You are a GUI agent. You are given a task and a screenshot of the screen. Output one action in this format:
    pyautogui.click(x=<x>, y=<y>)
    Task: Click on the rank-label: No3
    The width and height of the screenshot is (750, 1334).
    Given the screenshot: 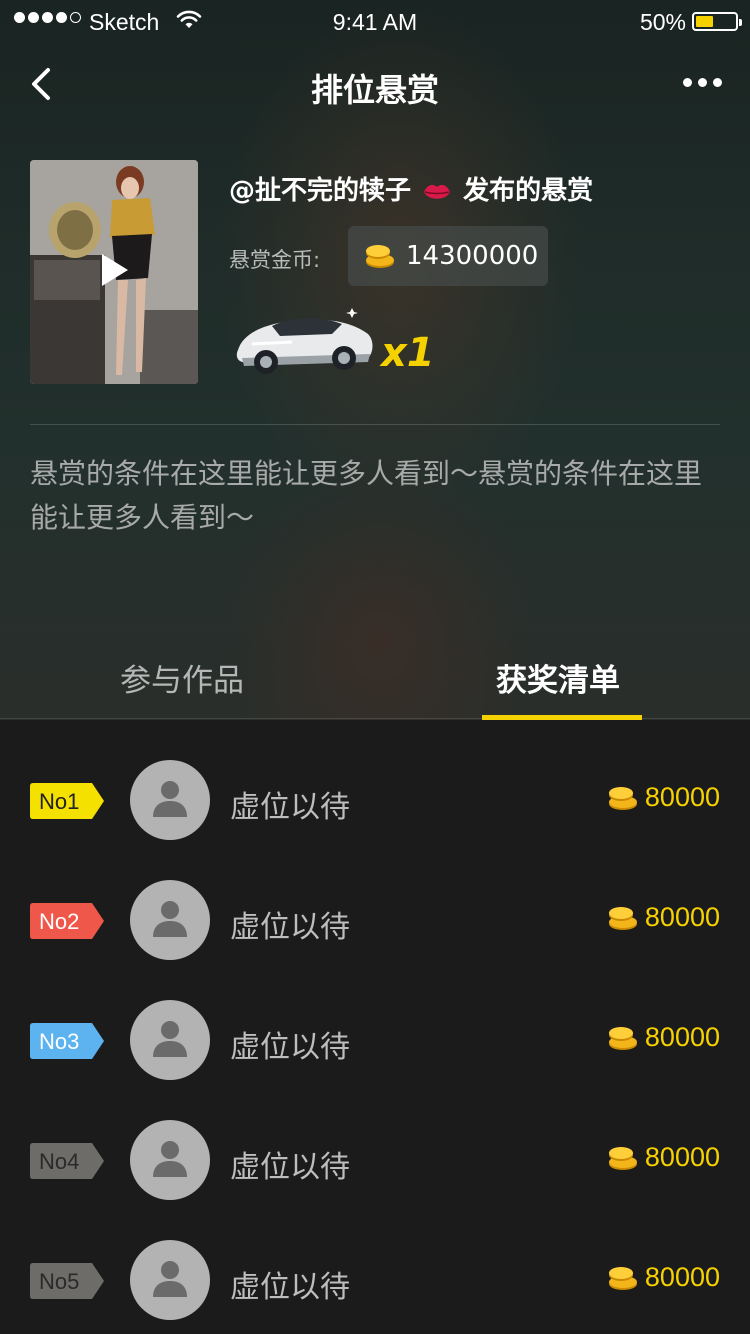 What is the action you would take?
    pyautogui.click(x=59, y=1041)
    